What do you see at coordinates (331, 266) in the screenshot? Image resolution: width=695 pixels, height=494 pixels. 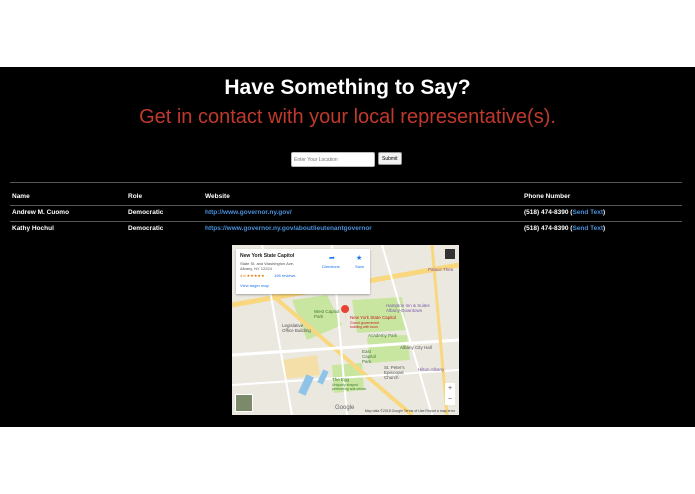 I see `directions-button: Directions` at bounding box center [331, 266].